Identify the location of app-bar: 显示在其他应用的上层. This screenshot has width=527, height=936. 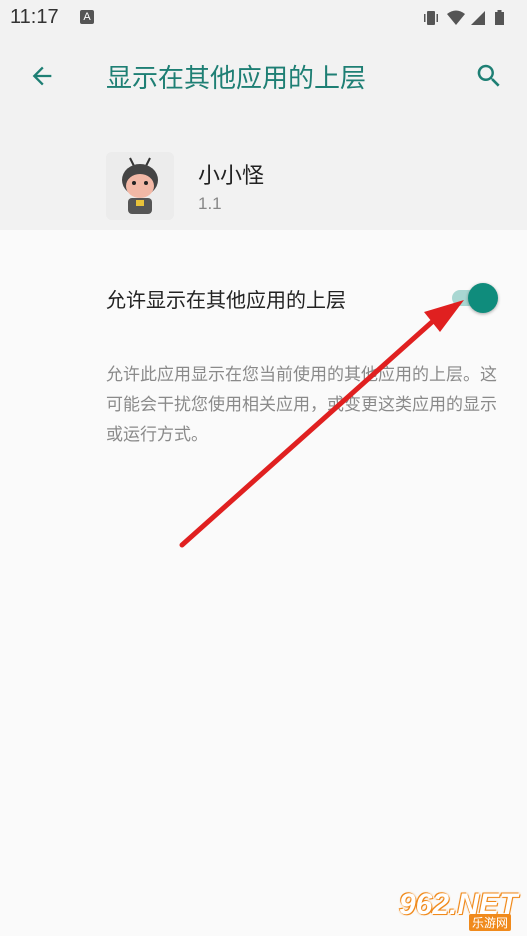
(263, 76).